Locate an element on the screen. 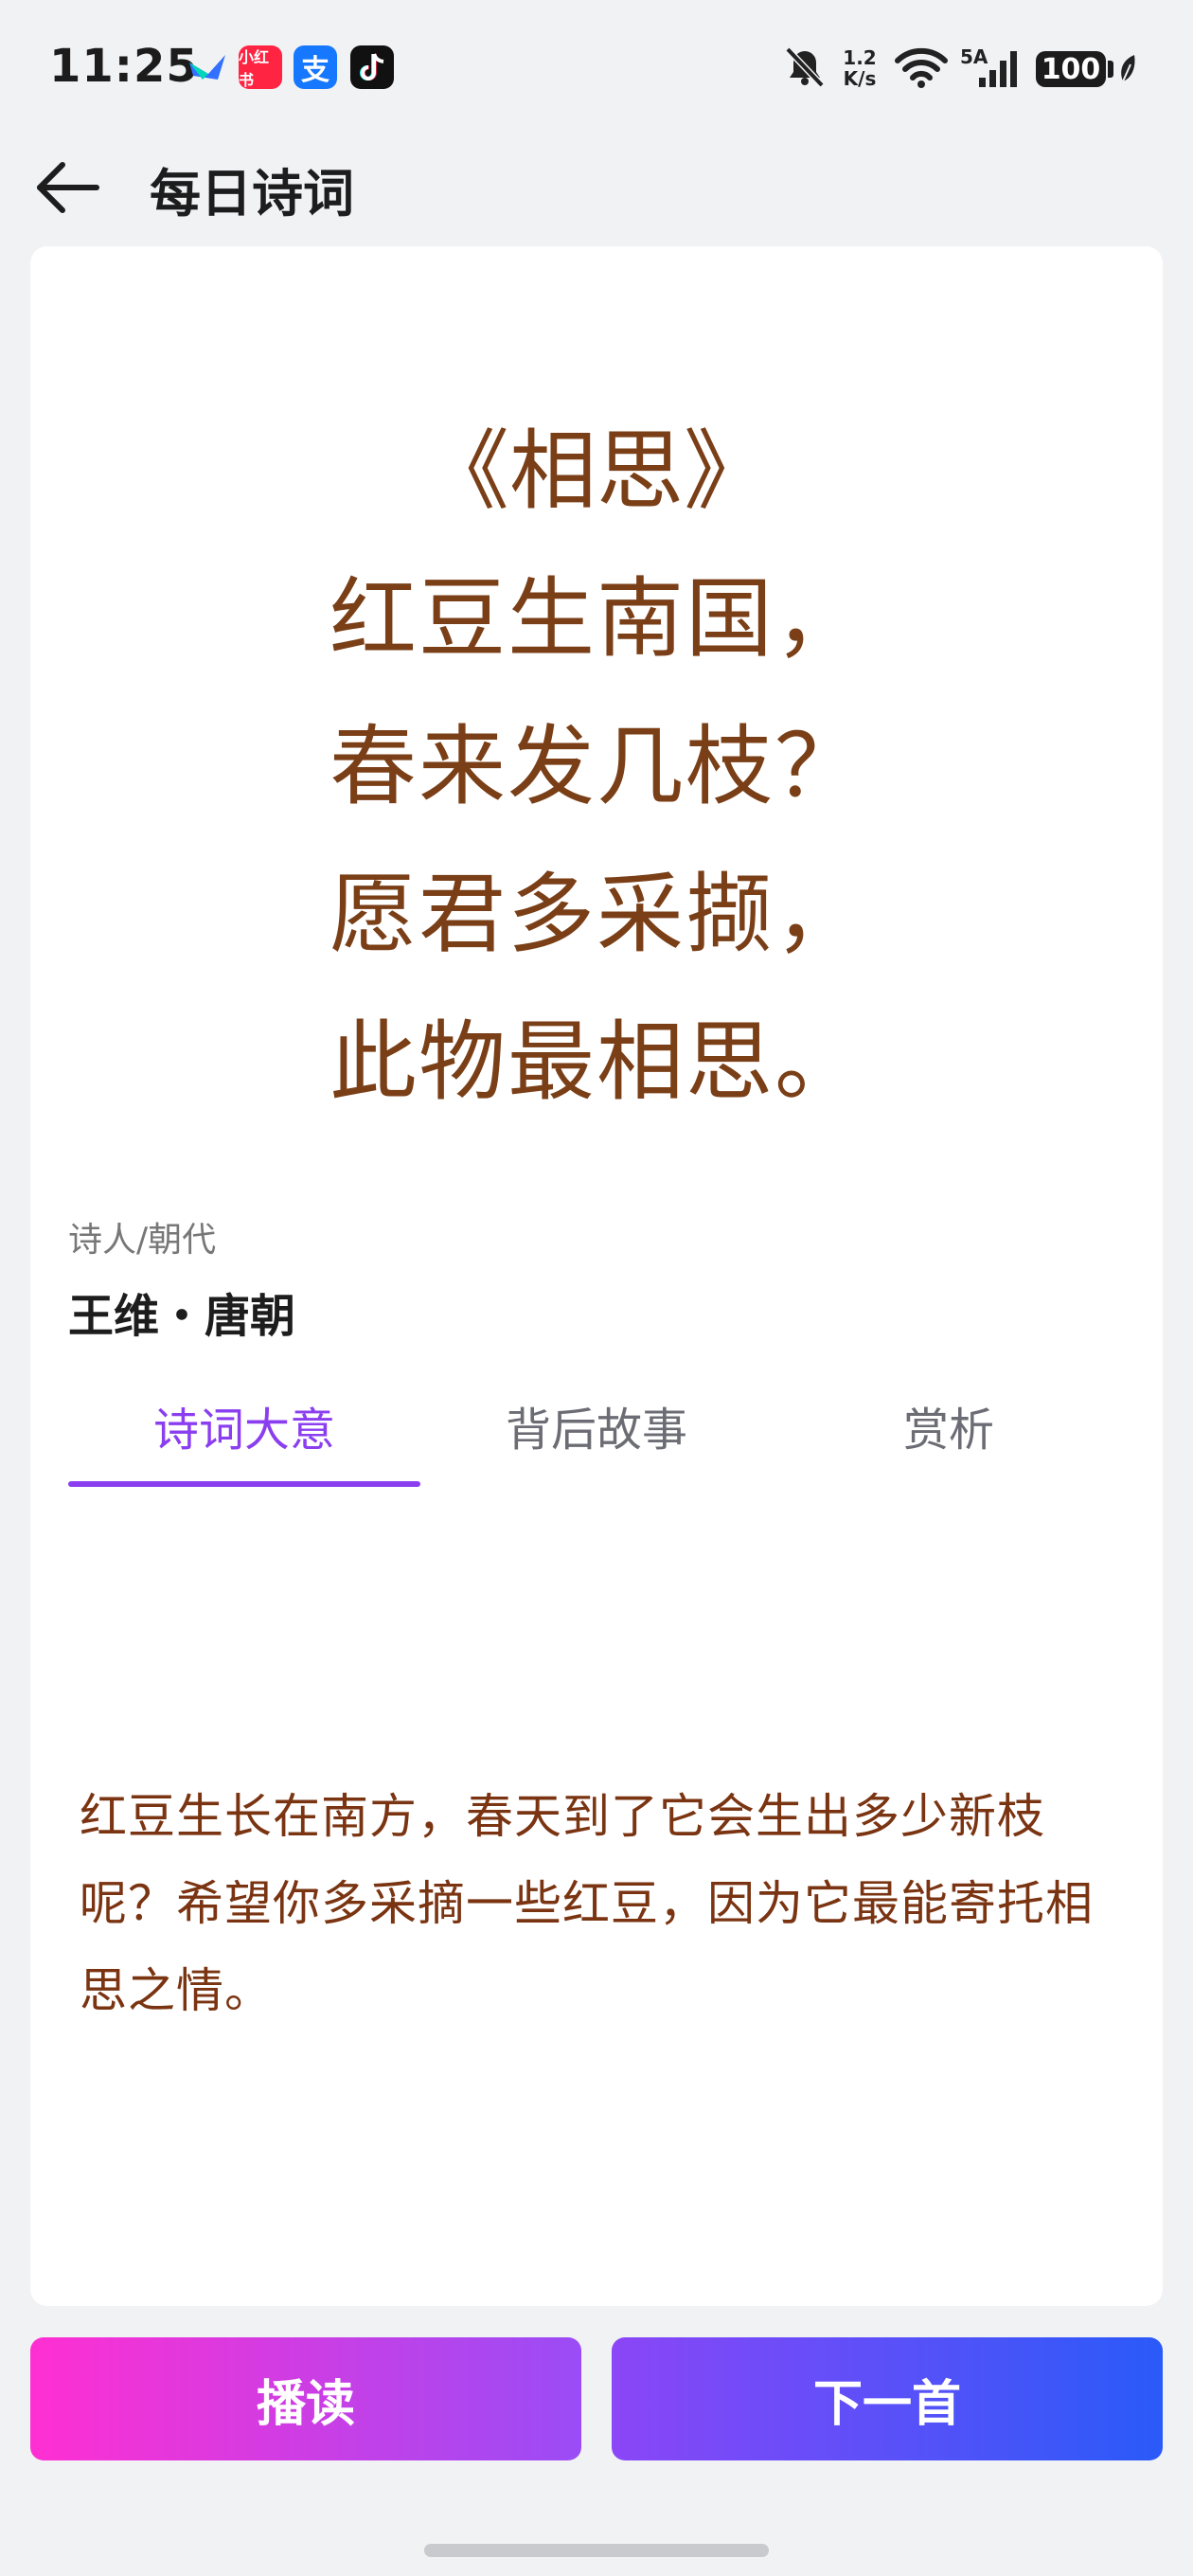 The image size is (1193, 2576). poem-line-2: 春来发几枝？ is located at coordinates (596, 766).